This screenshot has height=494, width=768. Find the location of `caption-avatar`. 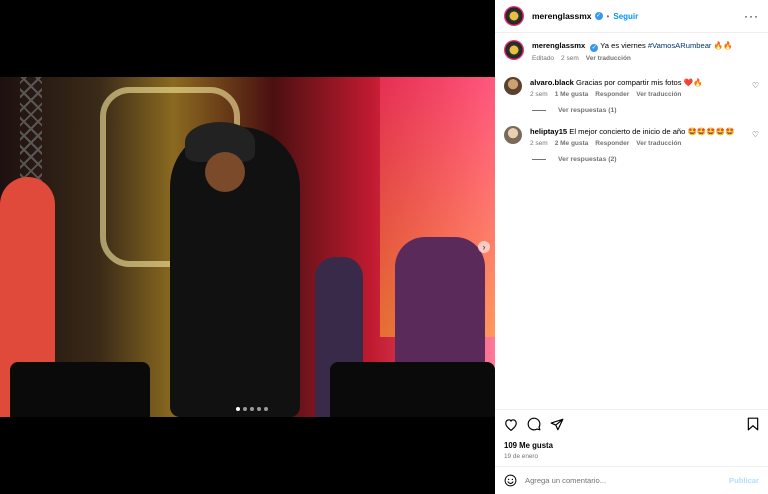

caption-avatar is located at coordinates (514, 50).